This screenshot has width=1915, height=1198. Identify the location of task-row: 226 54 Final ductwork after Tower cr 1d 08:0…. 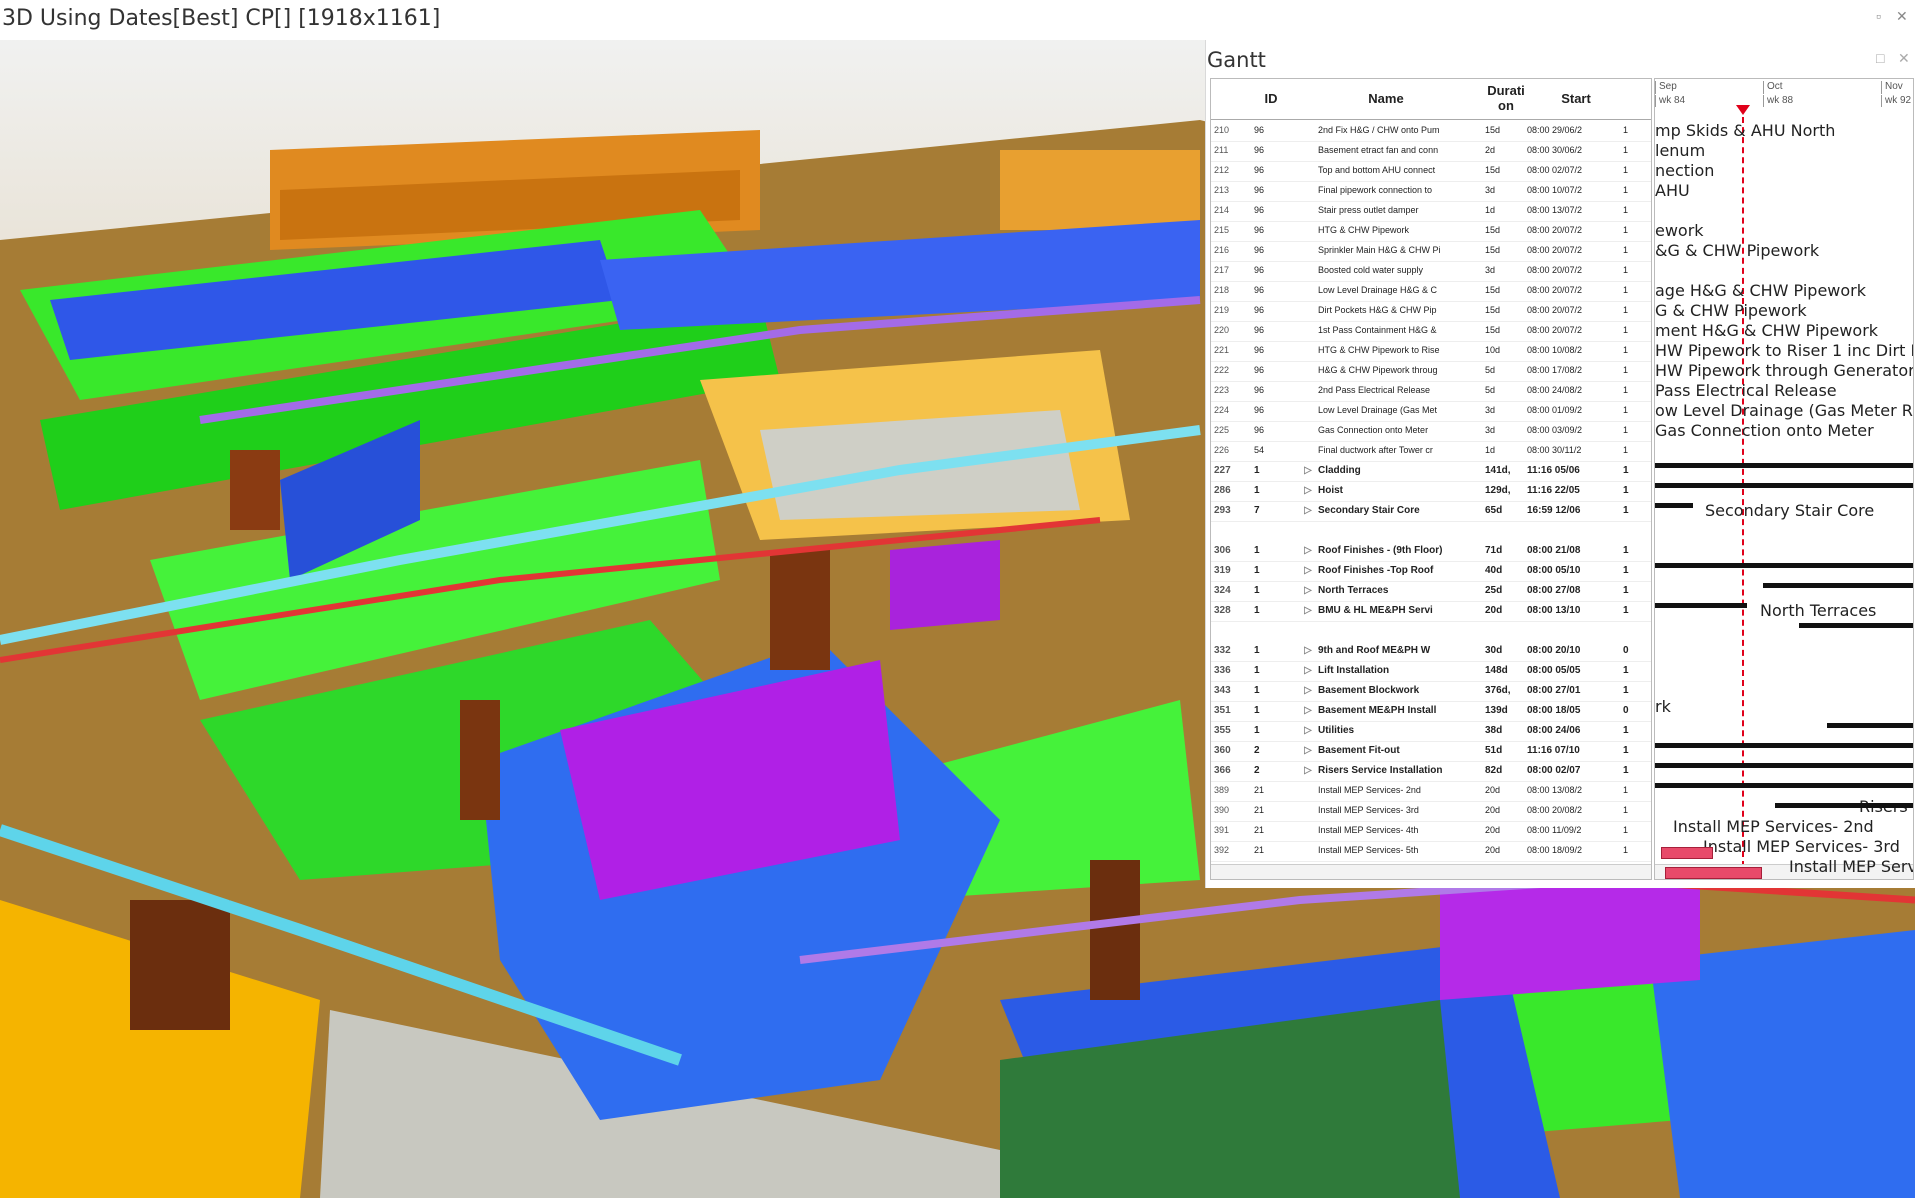
(1431, 451).